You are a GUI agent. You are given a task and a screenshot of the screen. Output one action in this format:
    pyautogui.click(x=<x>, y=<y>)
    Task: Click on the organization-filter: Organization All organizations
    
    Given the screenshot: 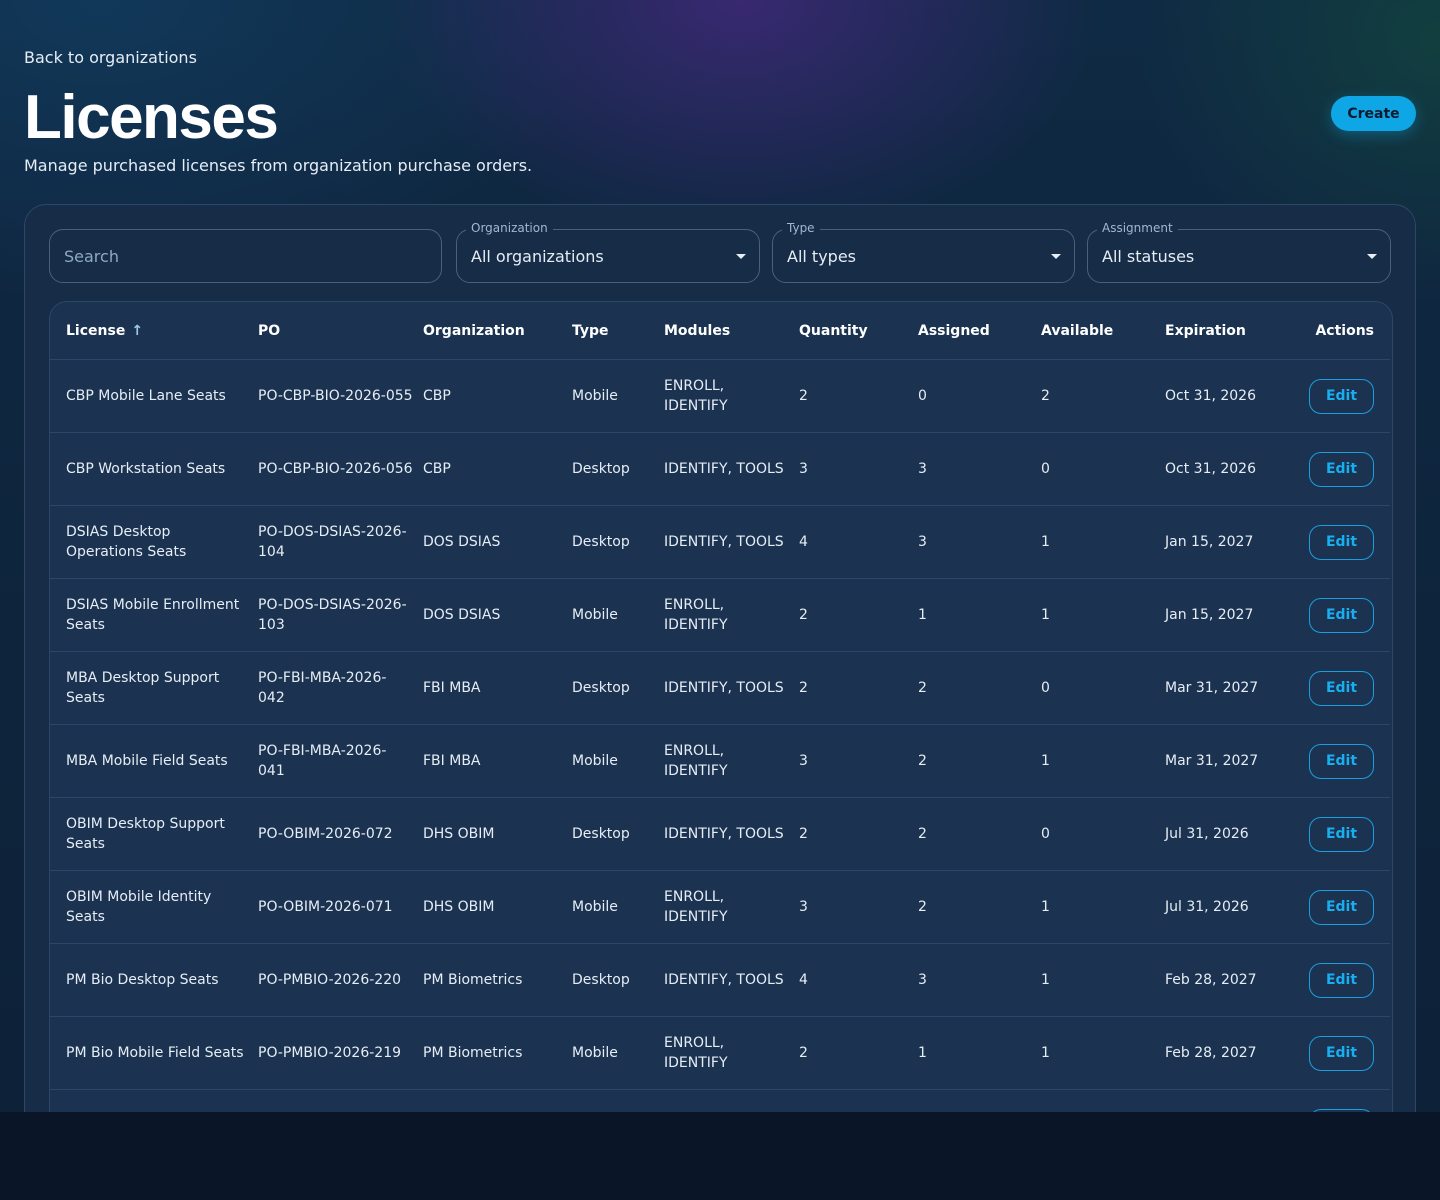 What is the action you would take?
    pyautogui.click(x=608, y=252)
    